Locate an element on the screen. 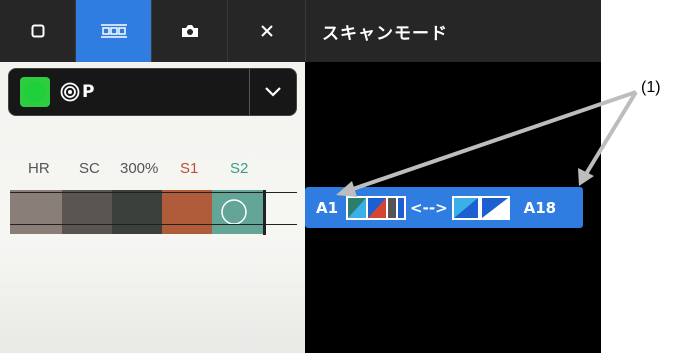  callout-label: (1) is located at coordinates (651, 87).